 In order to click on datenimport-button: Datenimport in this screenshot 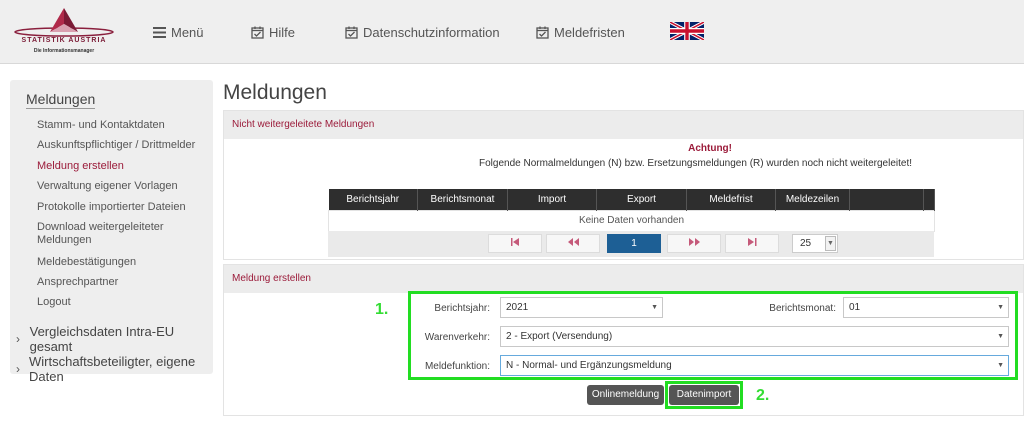, I will do `click(704, 395)`.